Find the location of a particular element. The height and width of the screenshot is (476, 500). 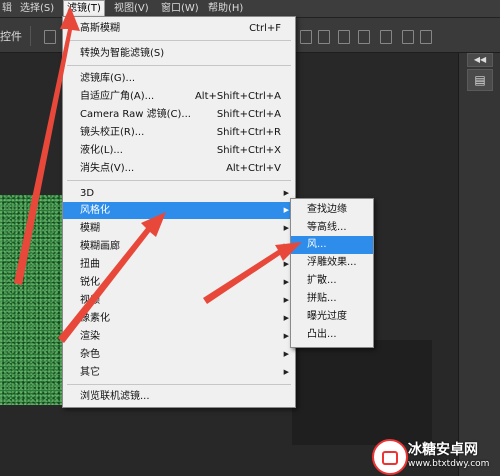

watermark-title: 冰糖安卓网 is located at coordinates (443, 450).